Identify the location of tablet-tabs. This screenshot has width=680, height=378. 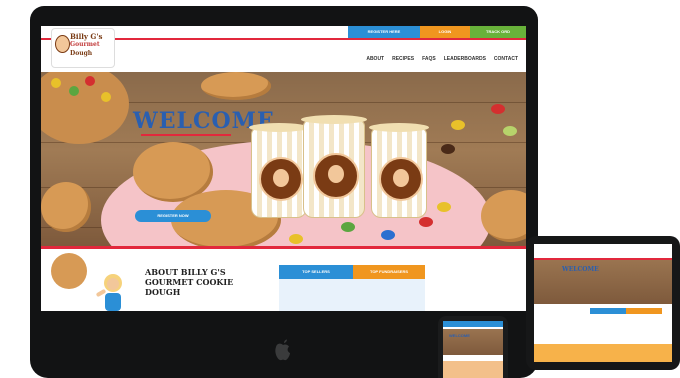
(626, 311).